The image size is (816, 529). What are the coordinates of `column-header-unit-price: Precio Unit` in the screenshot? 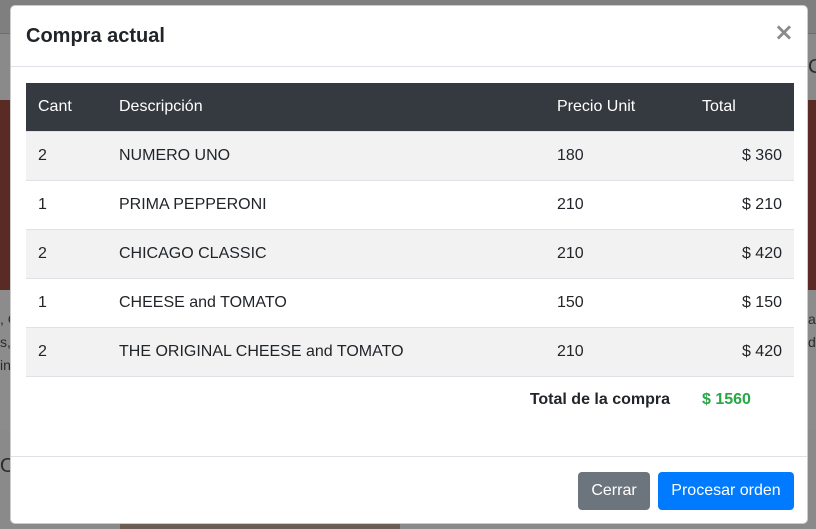 It's located at (596, 106).